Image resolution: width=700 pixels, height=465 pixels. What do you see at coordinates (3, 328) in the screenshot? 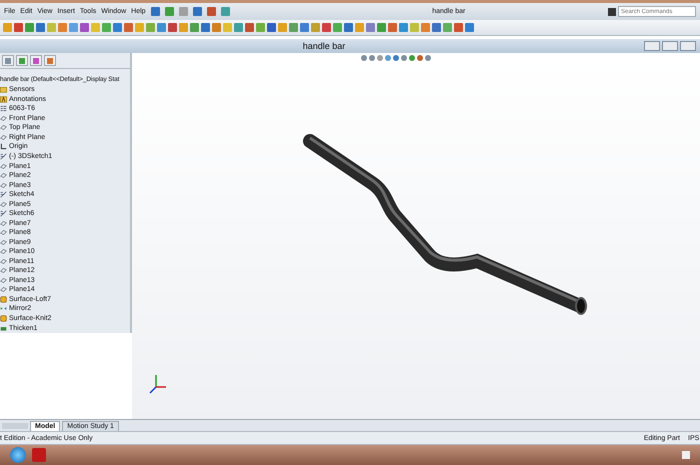
I see `thicken-icon` at bounding box center [3, 328].